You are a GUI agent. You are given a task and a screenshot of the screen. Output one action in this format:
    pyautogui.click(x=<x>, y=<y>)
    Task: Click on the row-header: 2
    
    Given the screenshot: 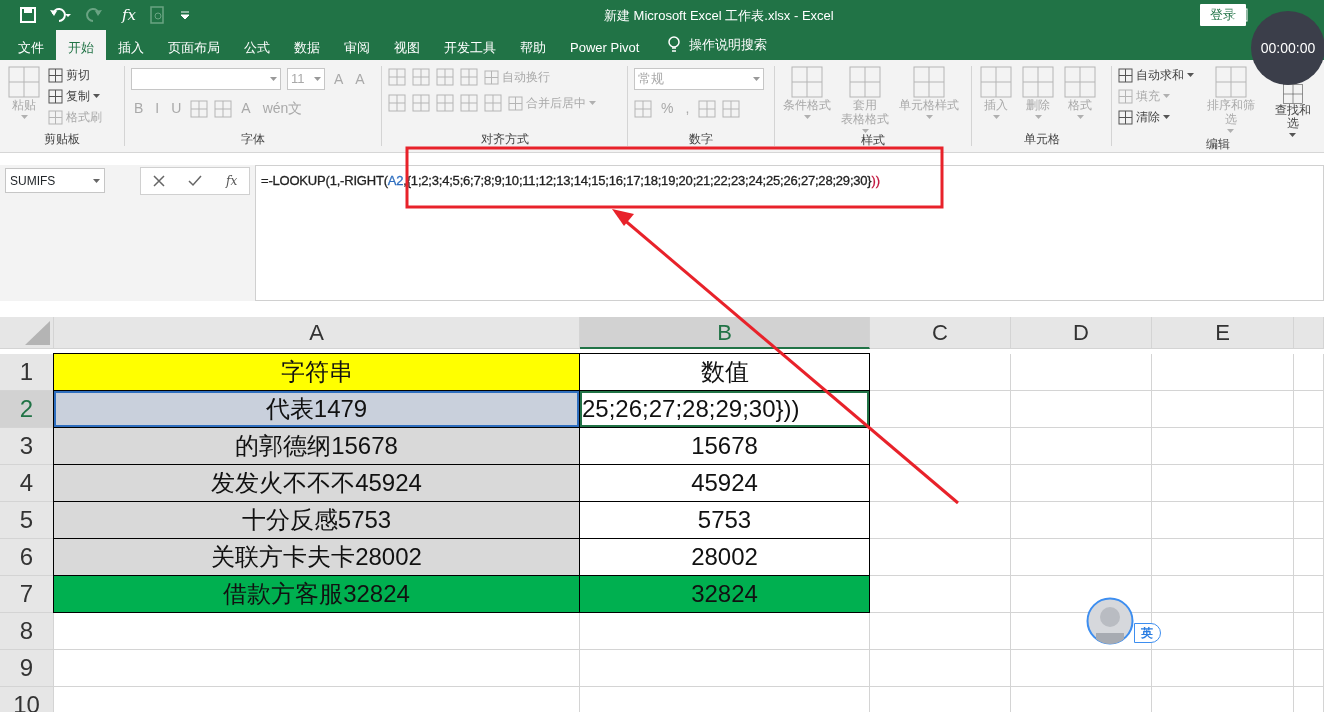 What is the action you would take?
    pyautogui.click(x=27, y=409)
    